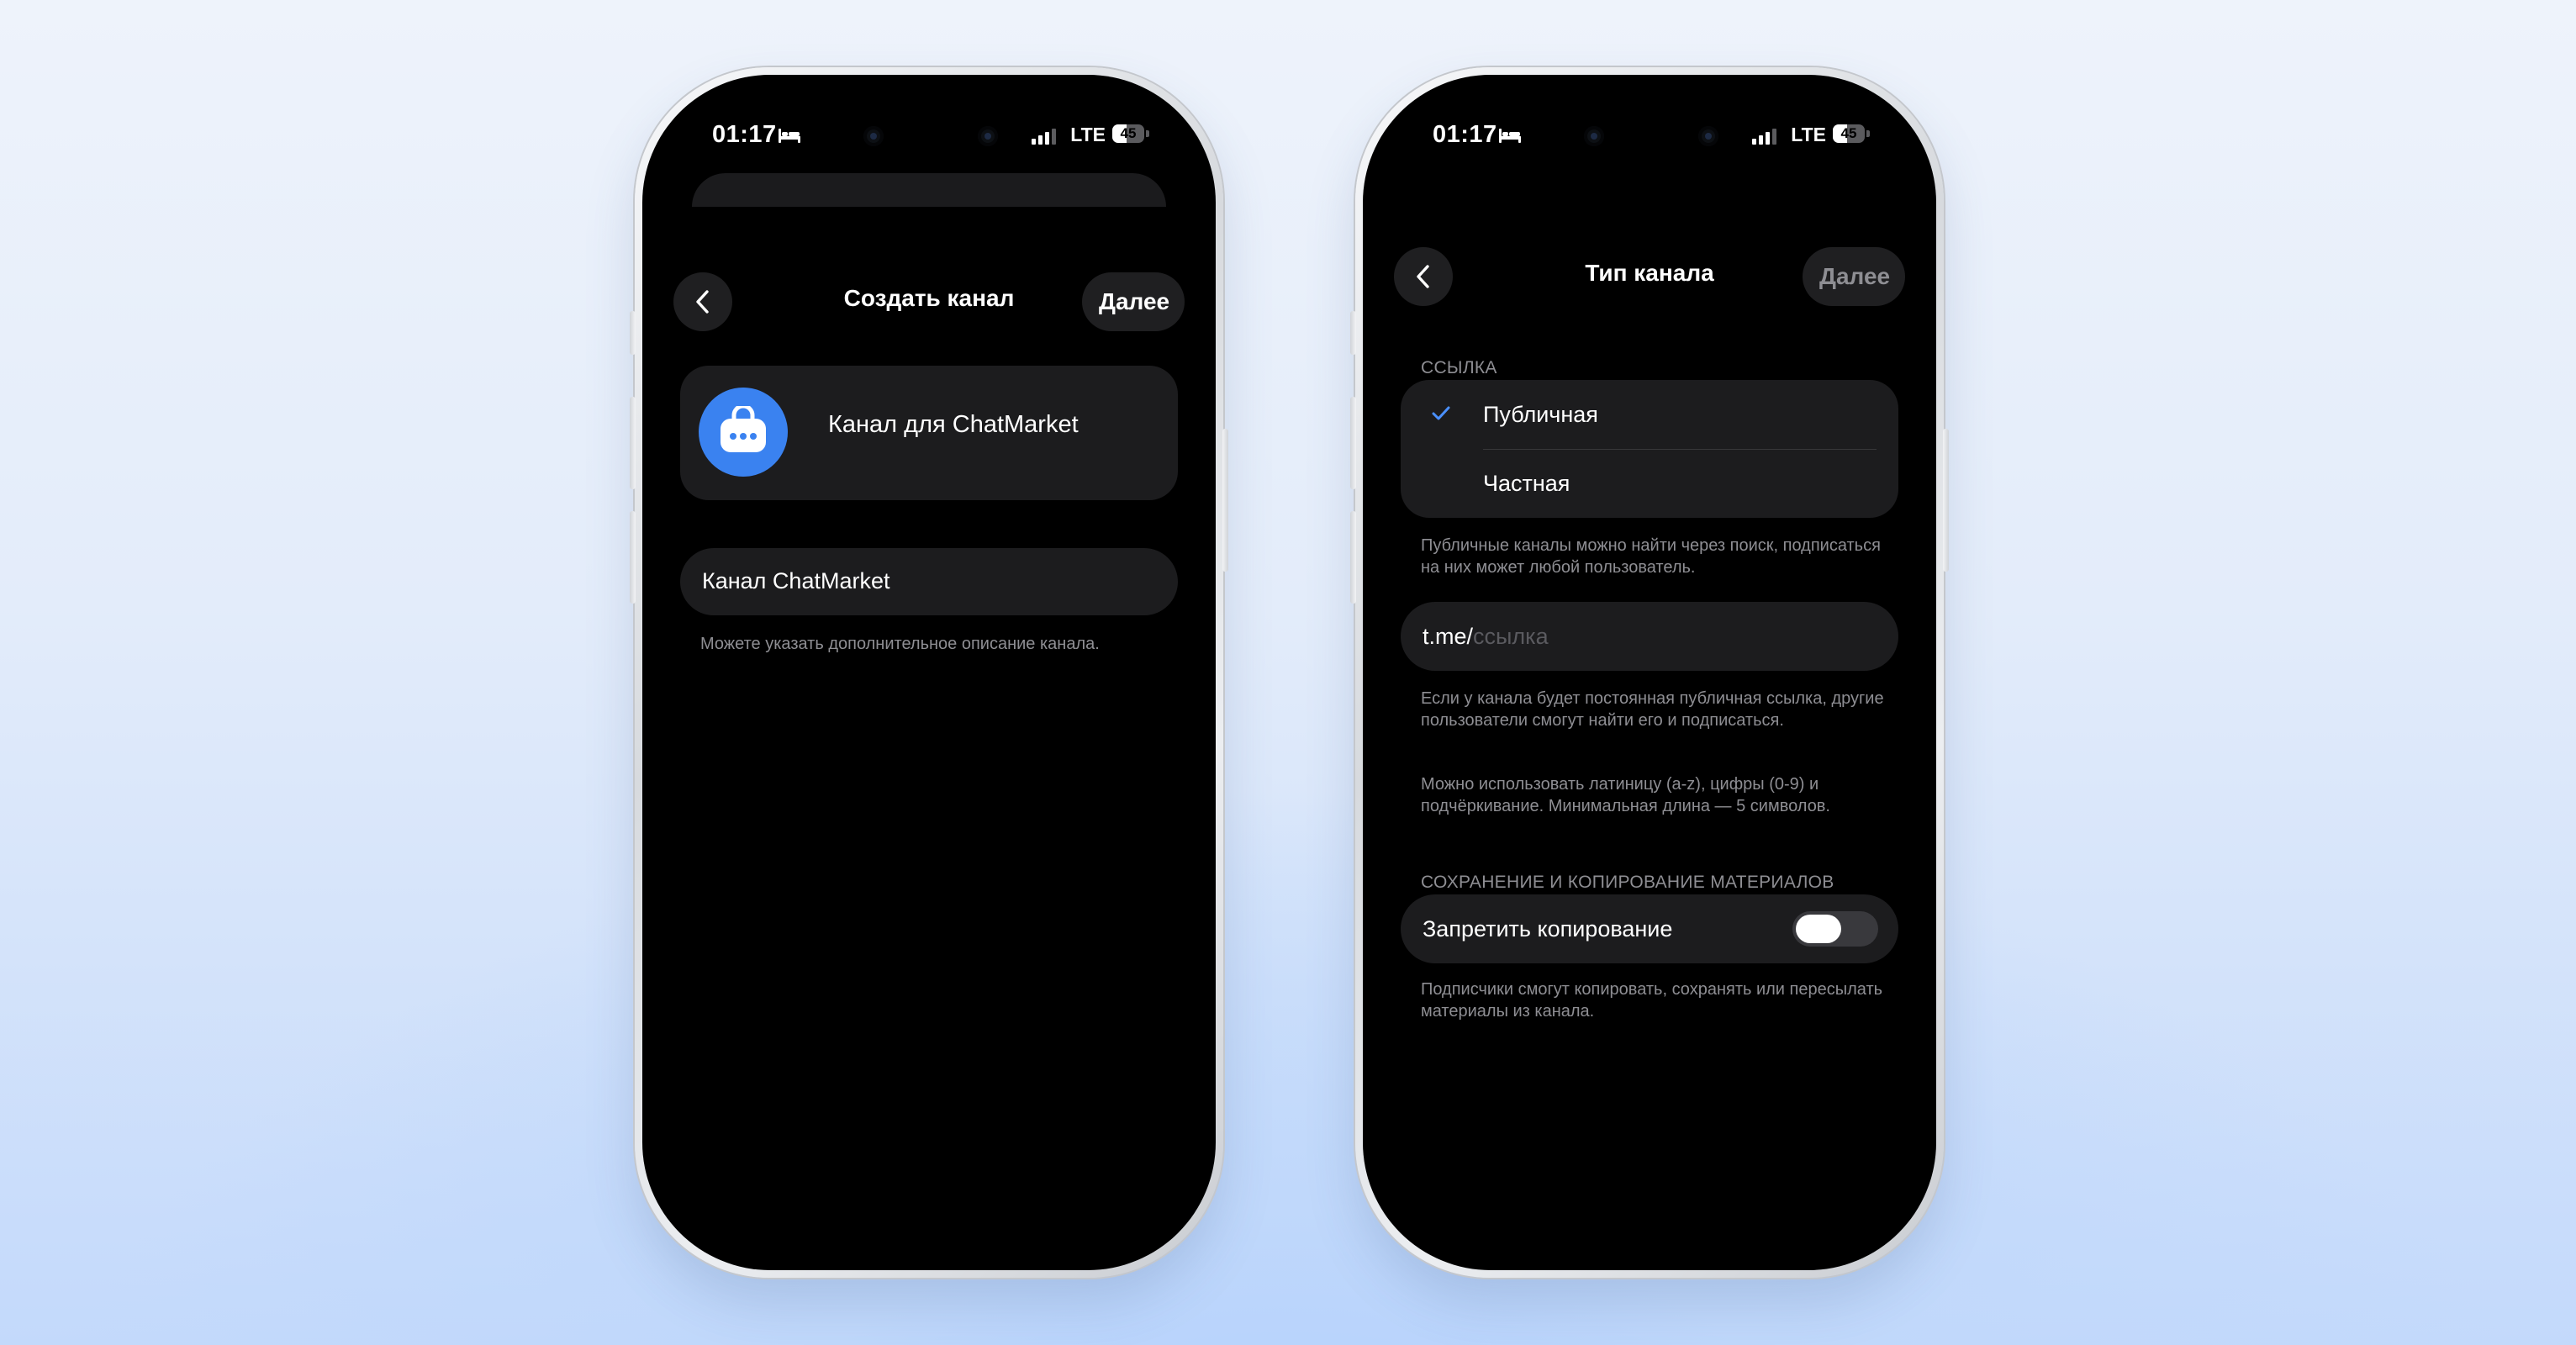 Image resolution: width=2576 pixels, height=1345 pixels. I want to click on description-value: Канал ChatMarket, so click(796, 580).